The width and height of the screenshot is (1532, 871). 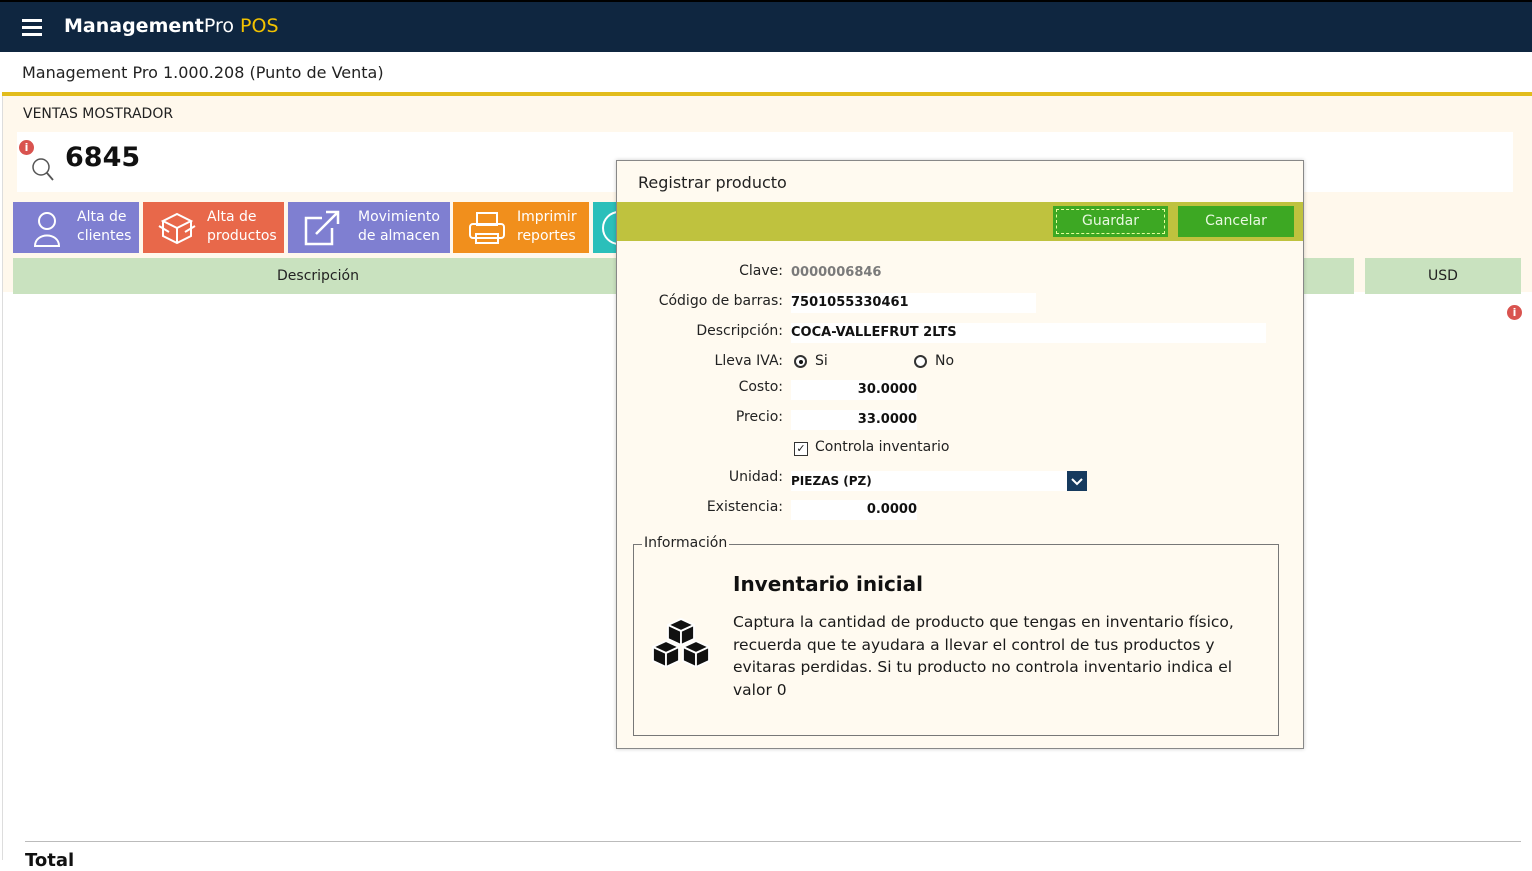 What do you see at coordinates (821, 361) in the screenshot?
I see `iva-yes-label: Si` at bounding box center [821, 361].